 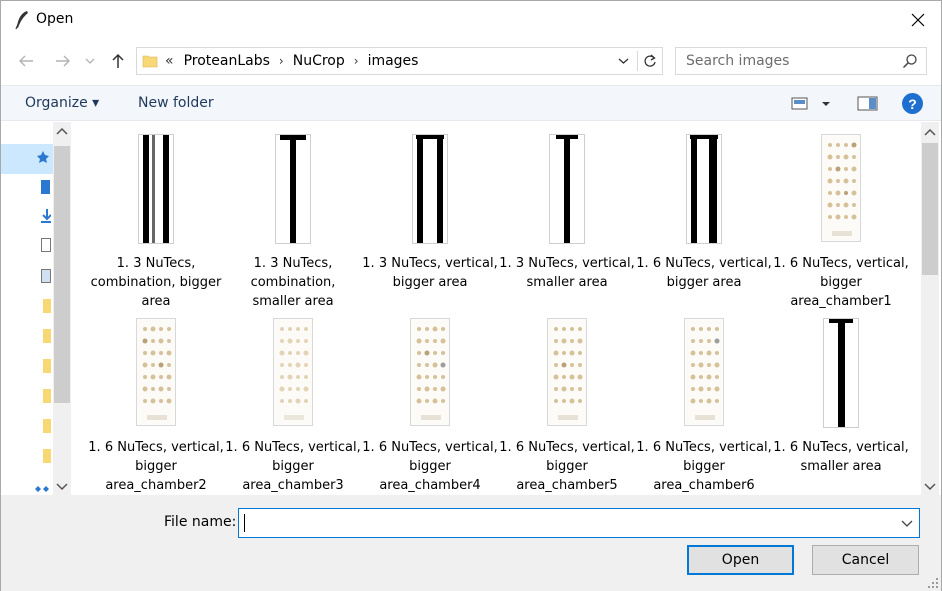 I want to click on cancel-button: Cancel, so click(x=865, y=560).